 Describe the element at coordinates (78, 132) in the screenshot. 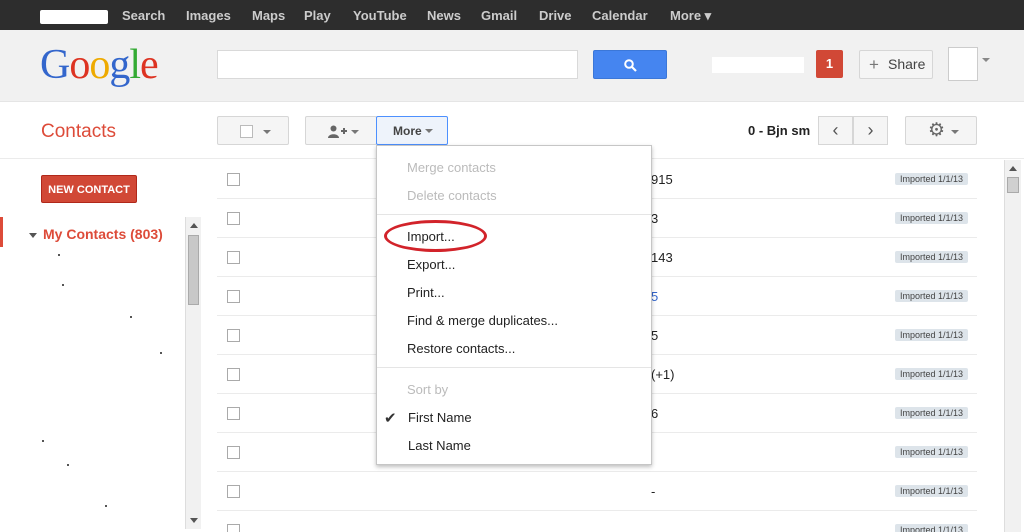

I see `page-title: Contacts` at that location.